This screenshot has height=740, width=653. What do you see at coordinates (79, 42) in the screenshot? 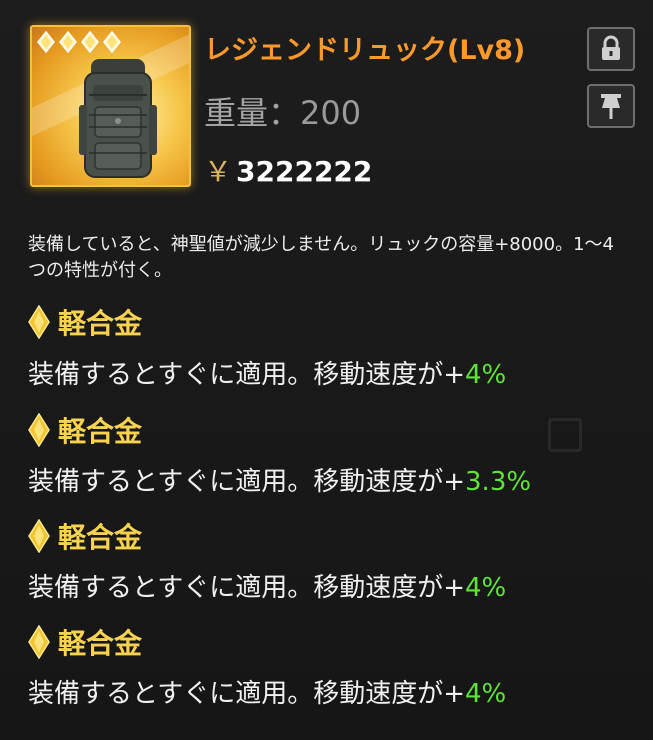
I see `rarity-stars` at bounding box center [79, 42].